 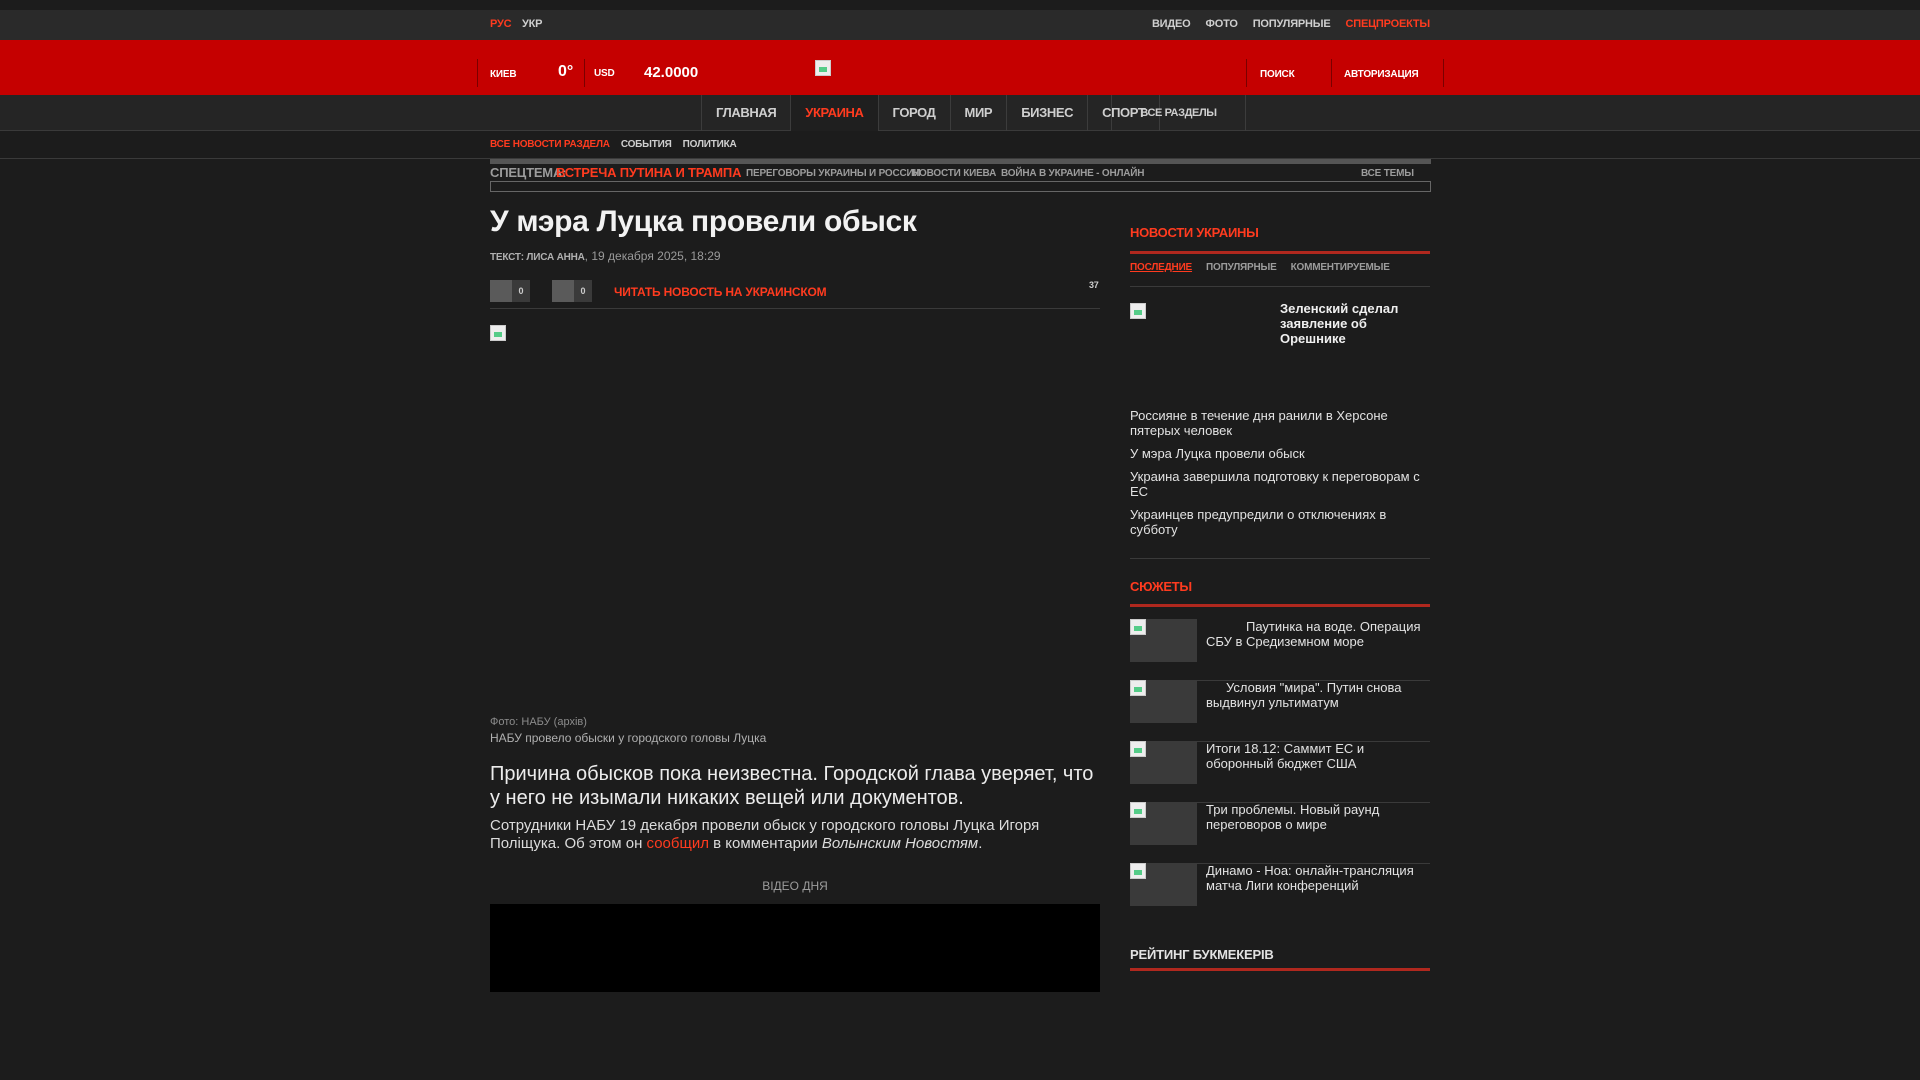 I want to click on social-row: 0 0 ЧИТАТЬ НОВОСТЬ НА УКРАИНСКОМ 37, so click(x=795, y=292).